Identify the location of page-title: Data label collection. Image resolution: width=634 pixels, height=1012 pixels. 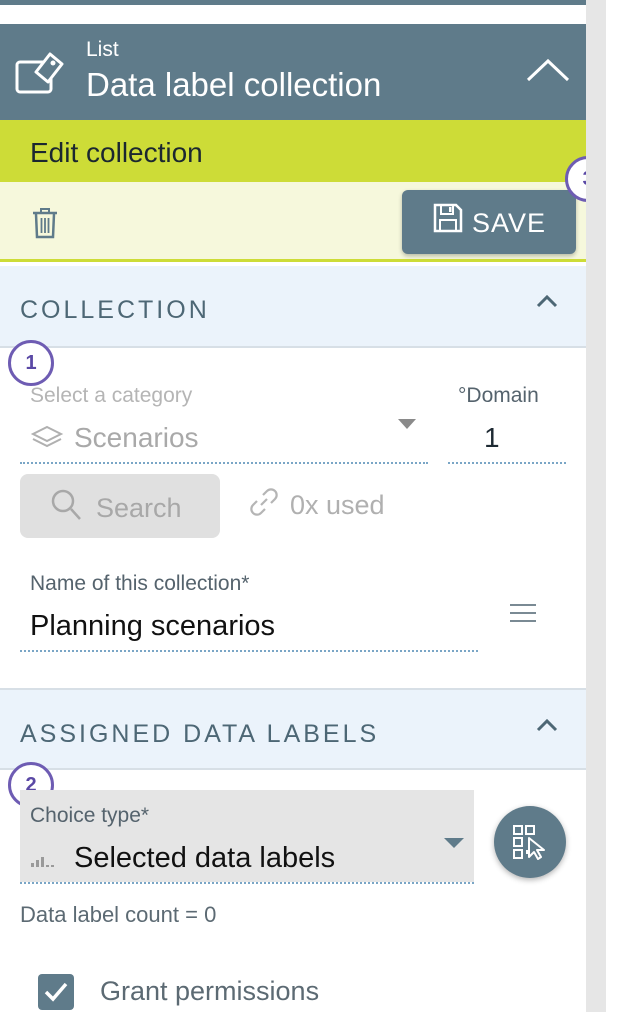
(234, 84).